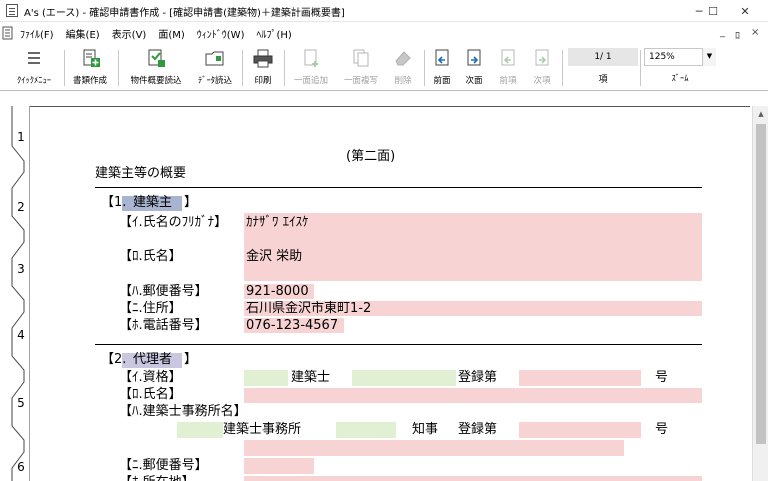  Describe the element at coordinates (662, 429) in the screenshot. I see `office-number-suffix: 号` at that location.